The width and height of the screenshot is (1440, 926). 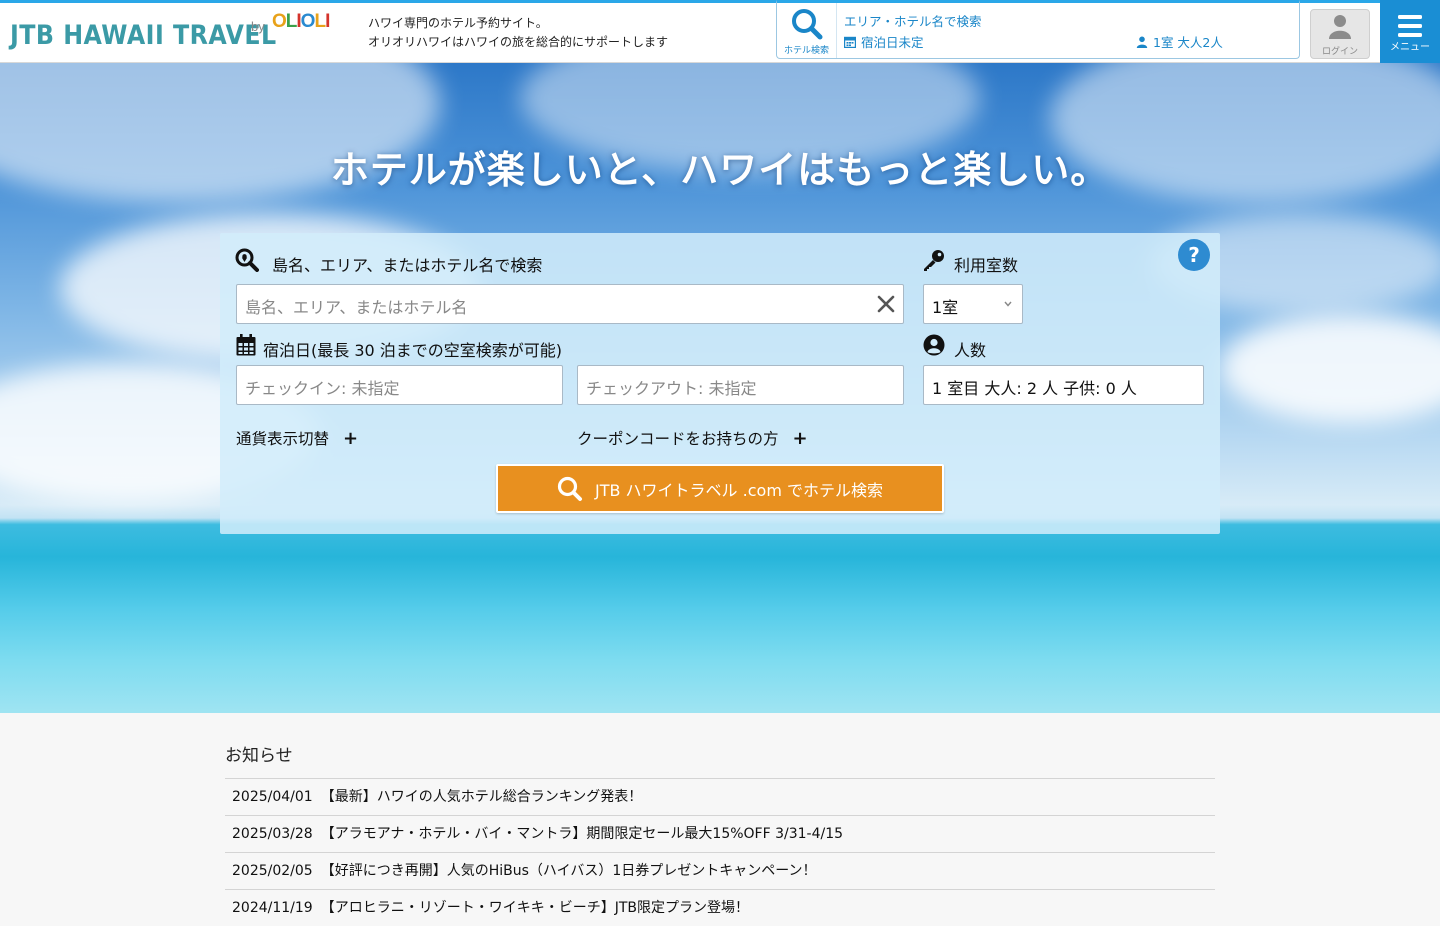 I want to click on header-search-summary: ホテル検索 エリア・ホテル名で検索 宿泊日未定 1室 大人2人, so click(x=1038, y=29).